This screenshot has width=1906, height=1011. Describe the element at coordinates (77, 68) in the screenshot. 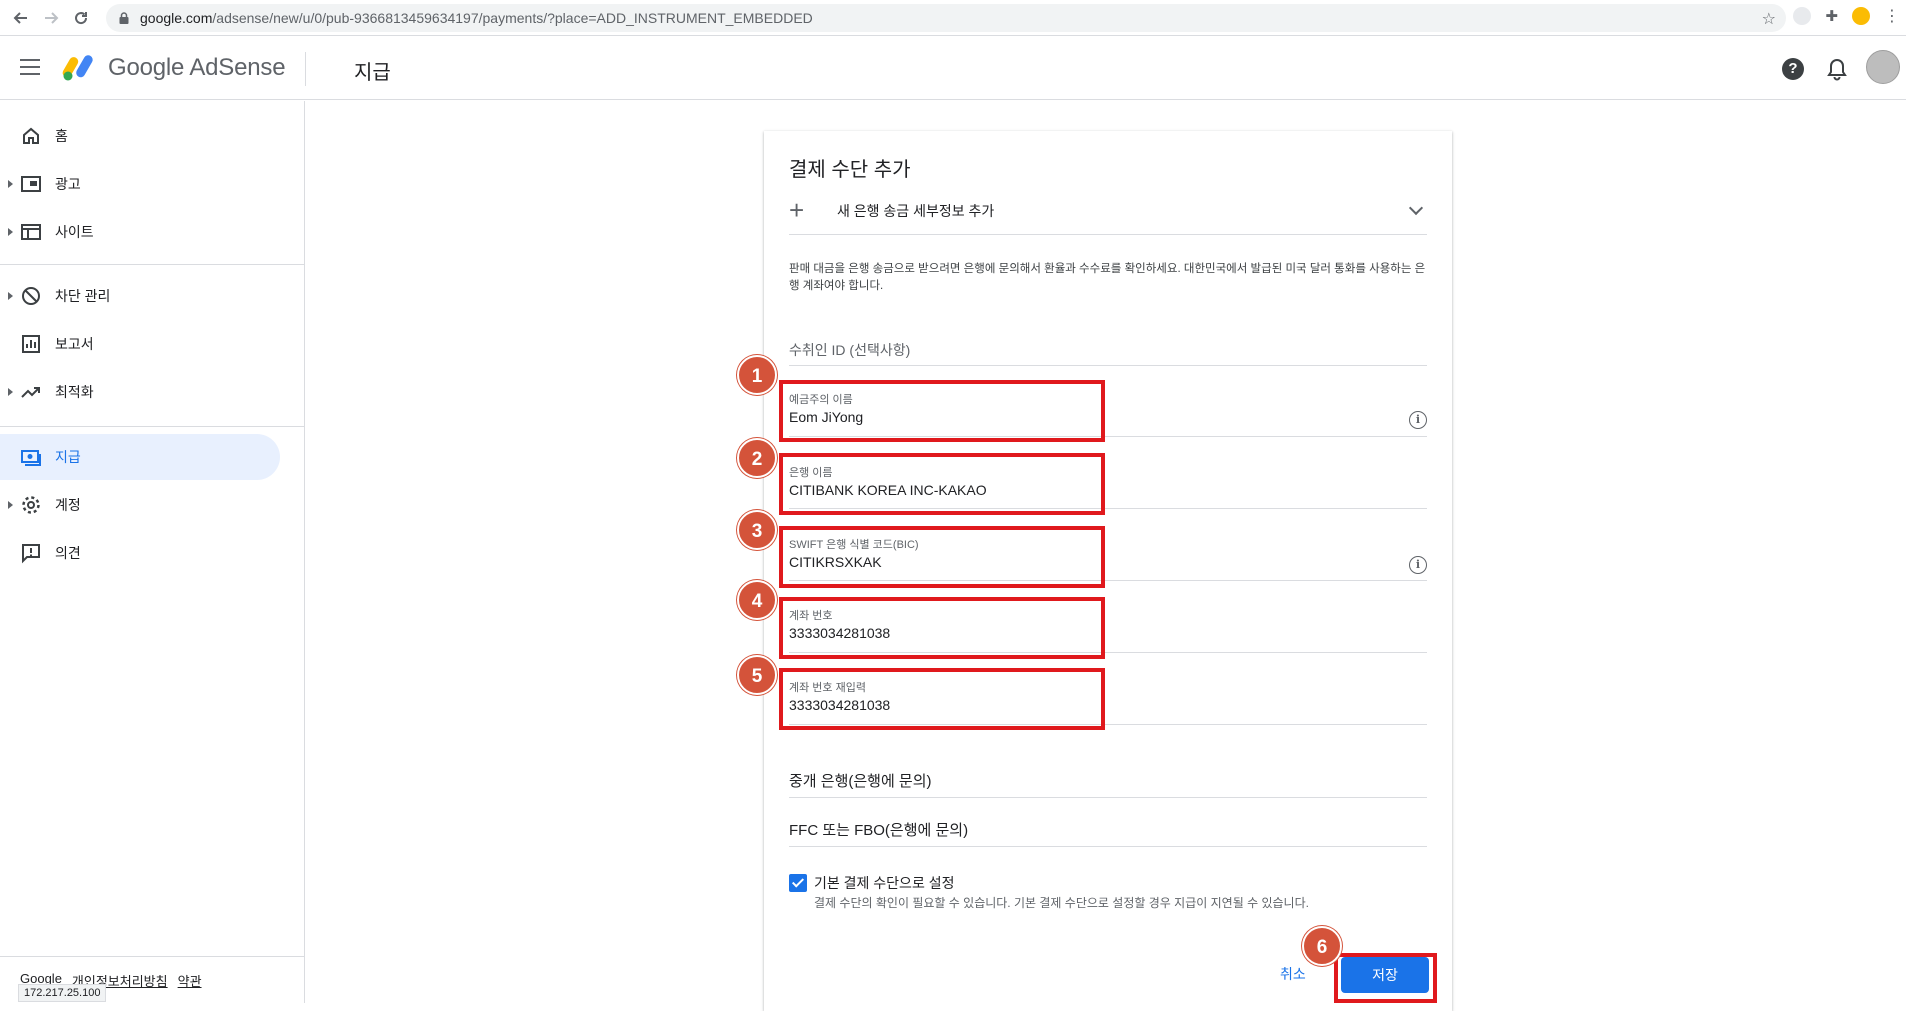

I see `adsense-logo-icon` at that location.